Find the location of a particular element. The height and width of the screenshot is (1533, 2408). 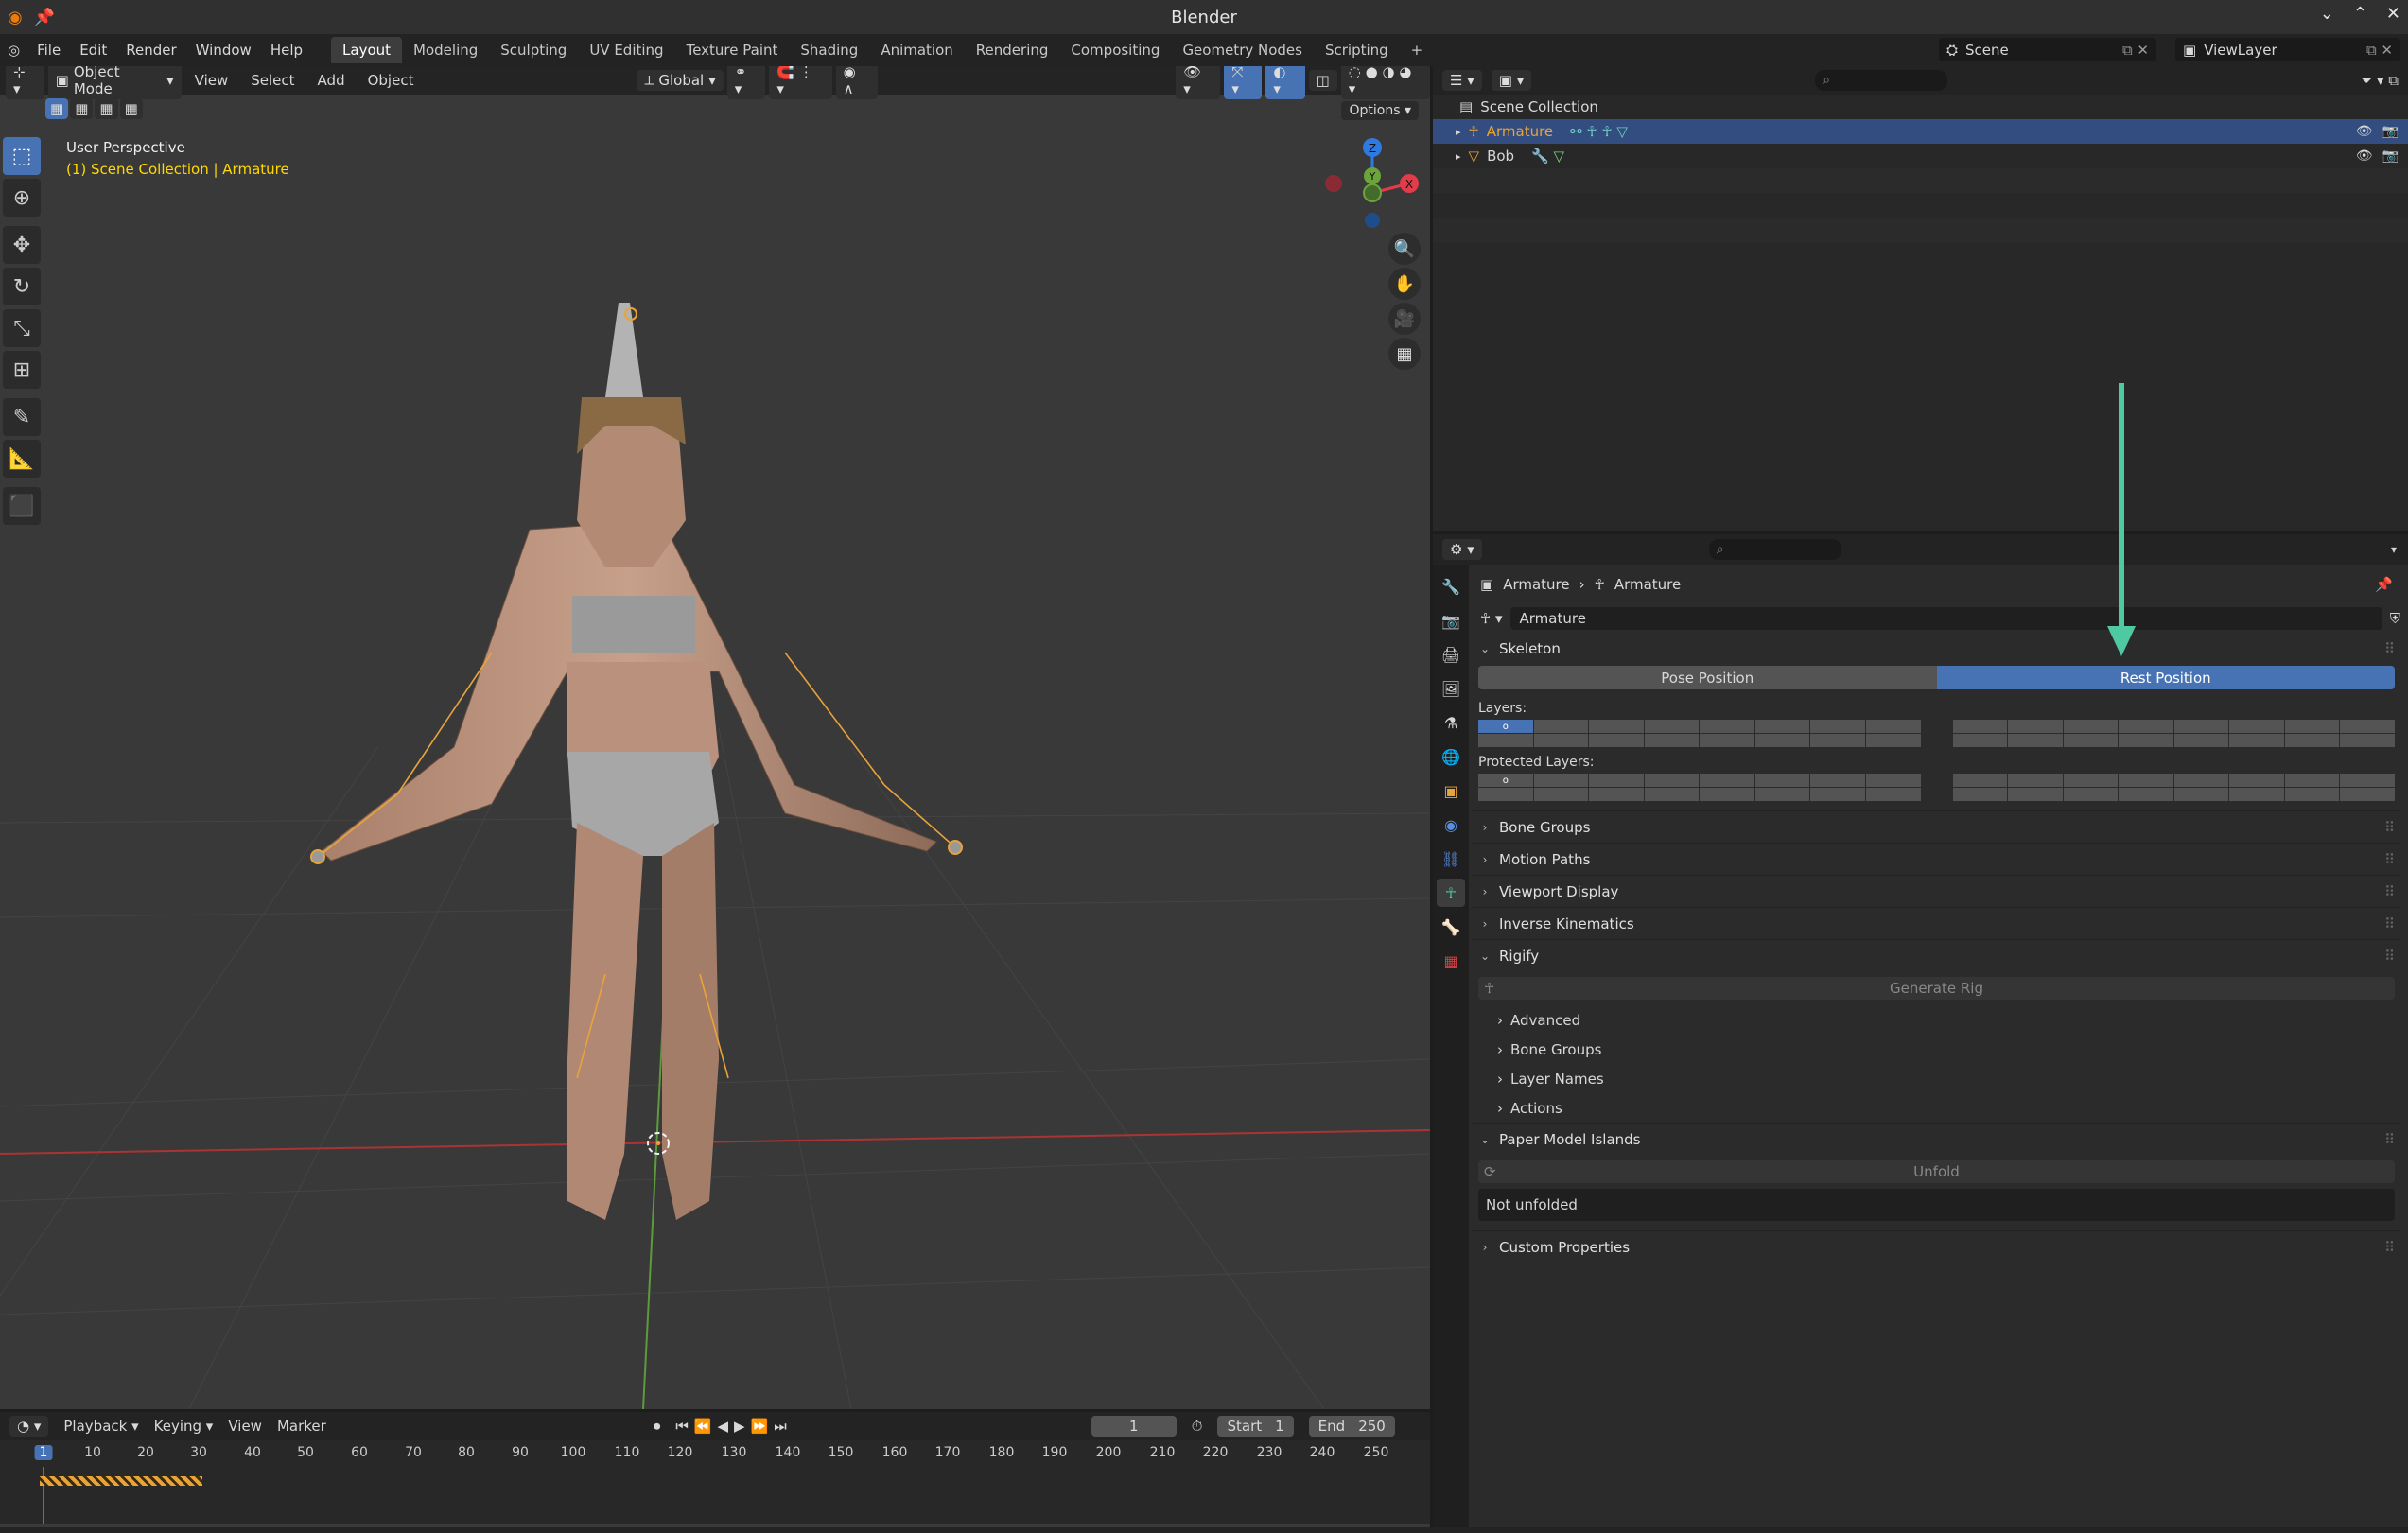

properties-editor-type: ⚙ ▾ is located at coordinates (1462, 550).